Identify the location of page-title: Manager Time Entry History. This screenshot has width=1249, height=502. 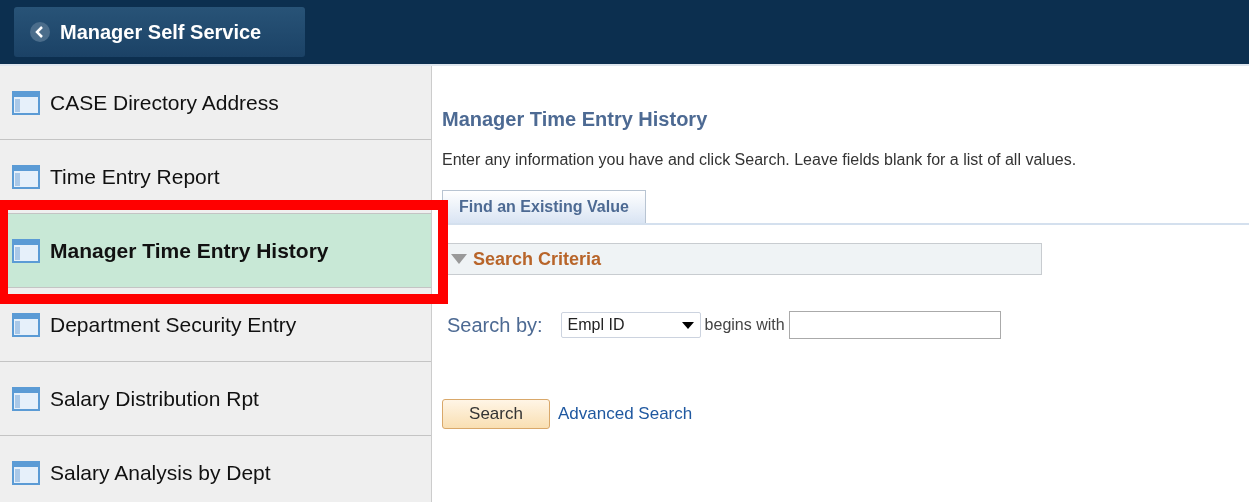
(575, 119).